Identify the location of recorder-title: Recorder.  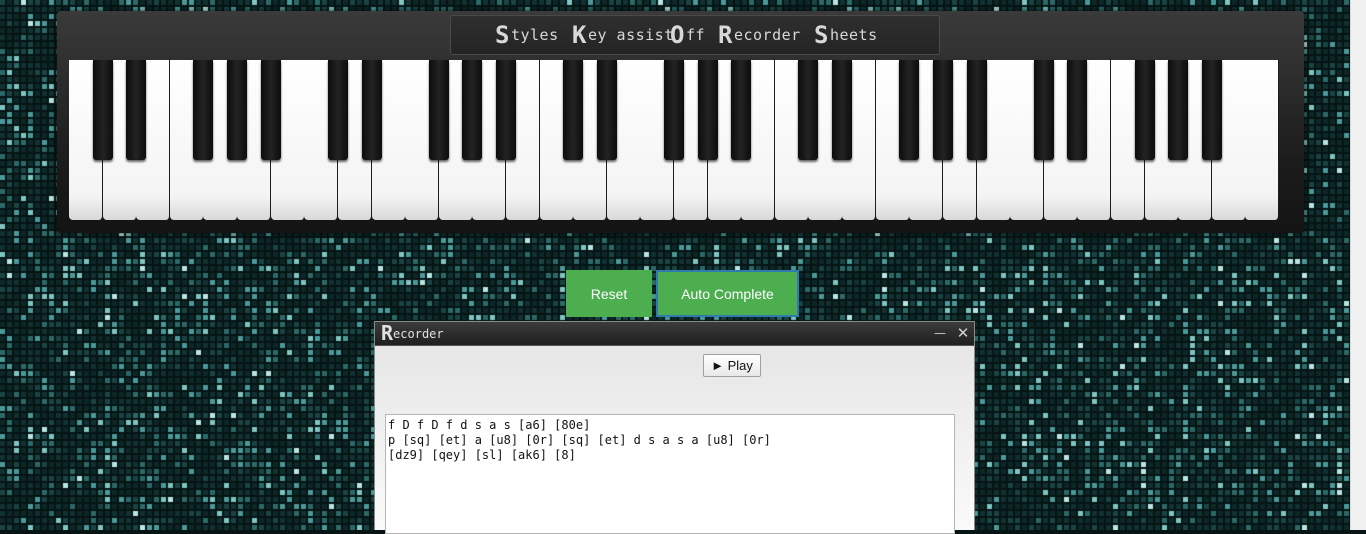
(412, 333).